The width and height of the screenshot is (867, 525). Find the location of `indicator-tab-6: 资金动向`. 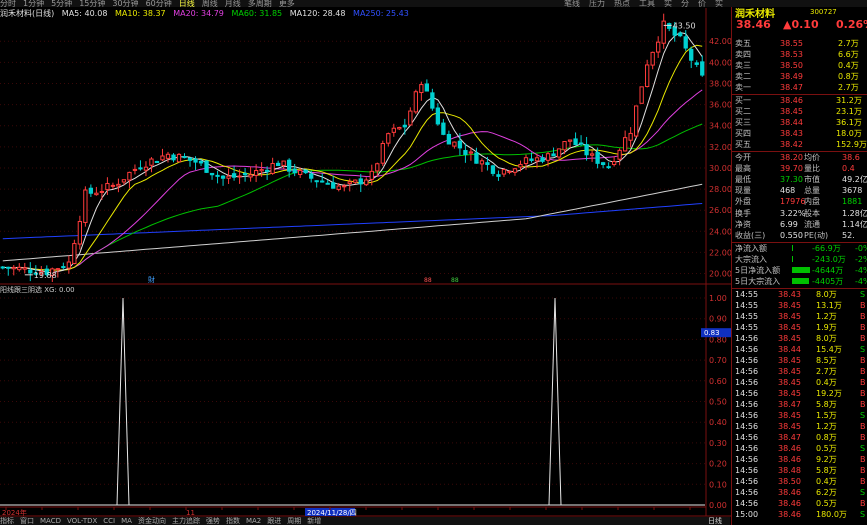

indicator-tab-6: 资金动向 is located at coordinates (152, 521).